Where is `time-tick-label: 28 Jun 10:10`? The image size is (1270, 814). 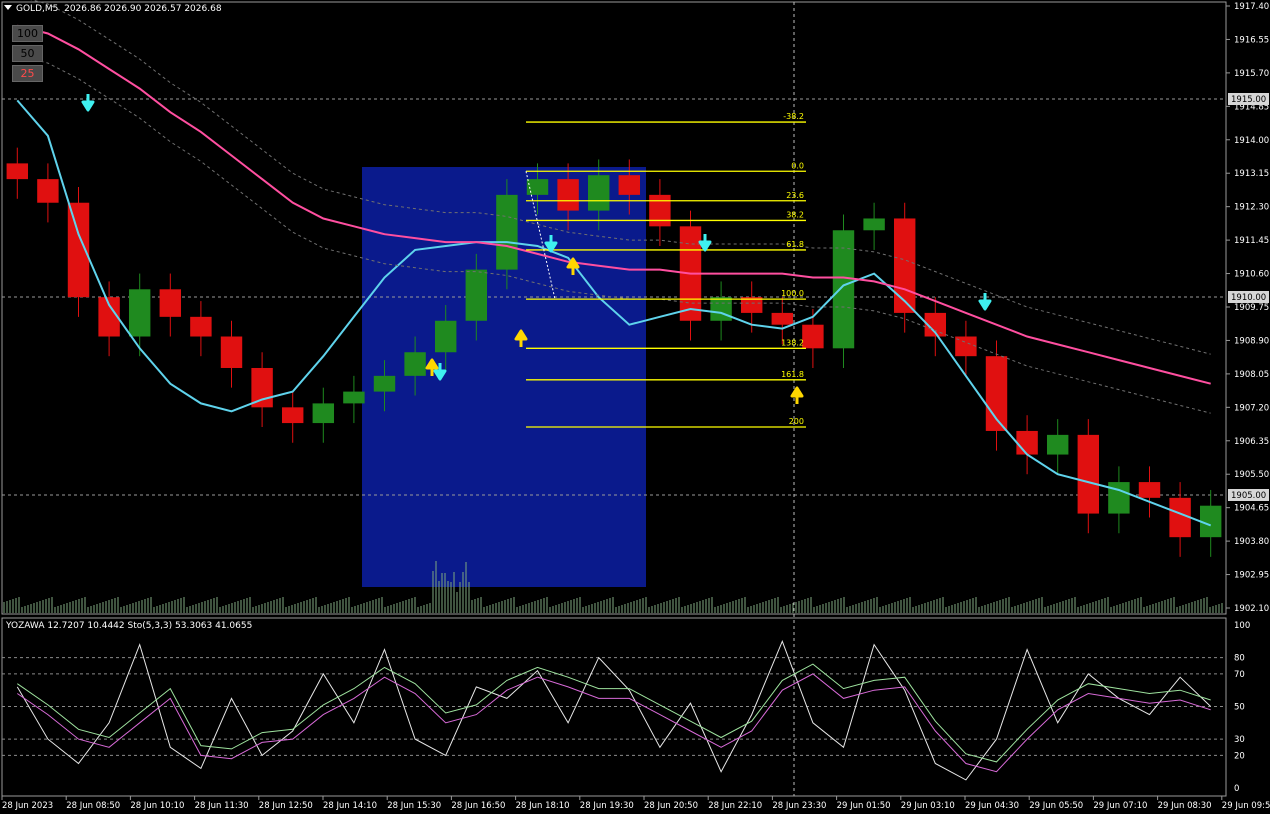 time-tick-label: 28 Jun 10:10 is located at coordinates (157, 806).